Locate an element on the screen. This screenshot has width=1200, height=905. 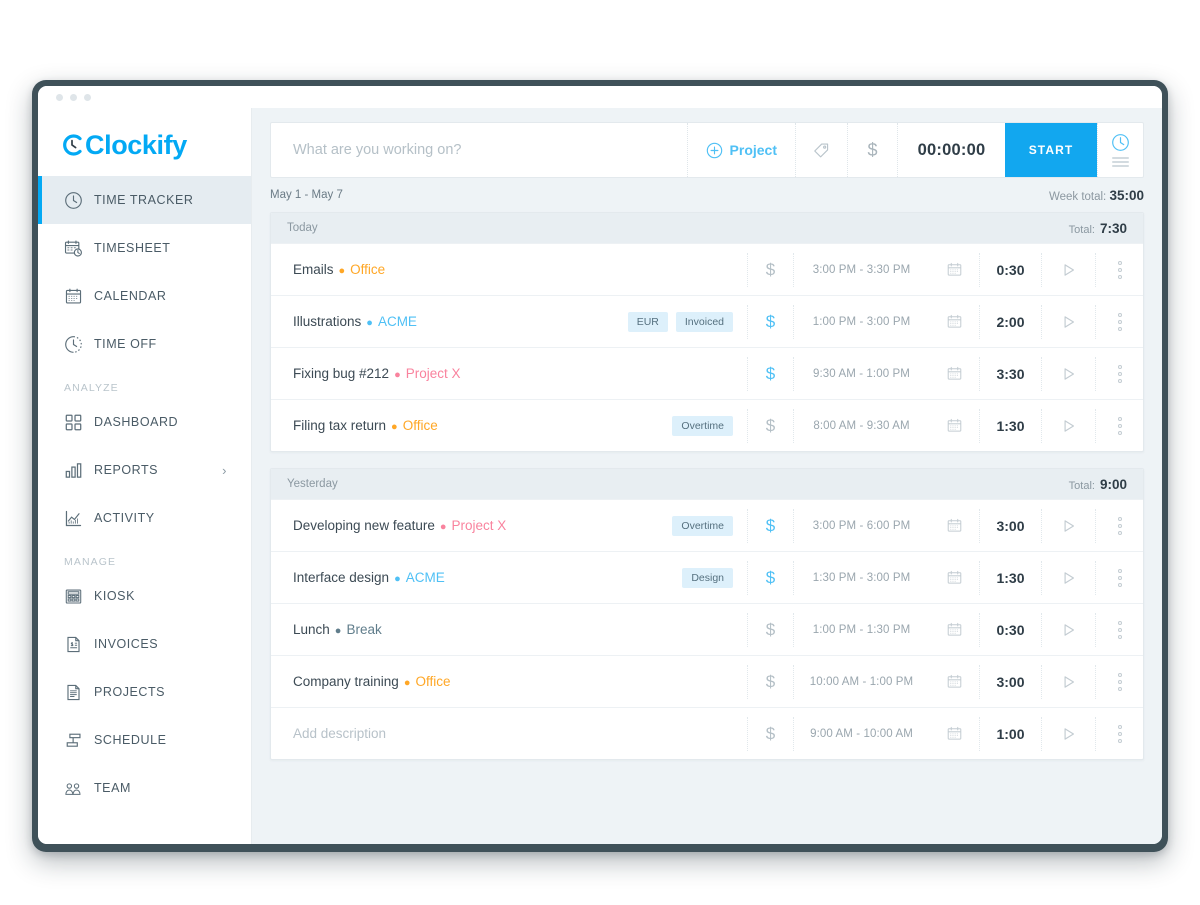
sidebar-item-invoices: INVOICES is located at coordinates (144, 644).